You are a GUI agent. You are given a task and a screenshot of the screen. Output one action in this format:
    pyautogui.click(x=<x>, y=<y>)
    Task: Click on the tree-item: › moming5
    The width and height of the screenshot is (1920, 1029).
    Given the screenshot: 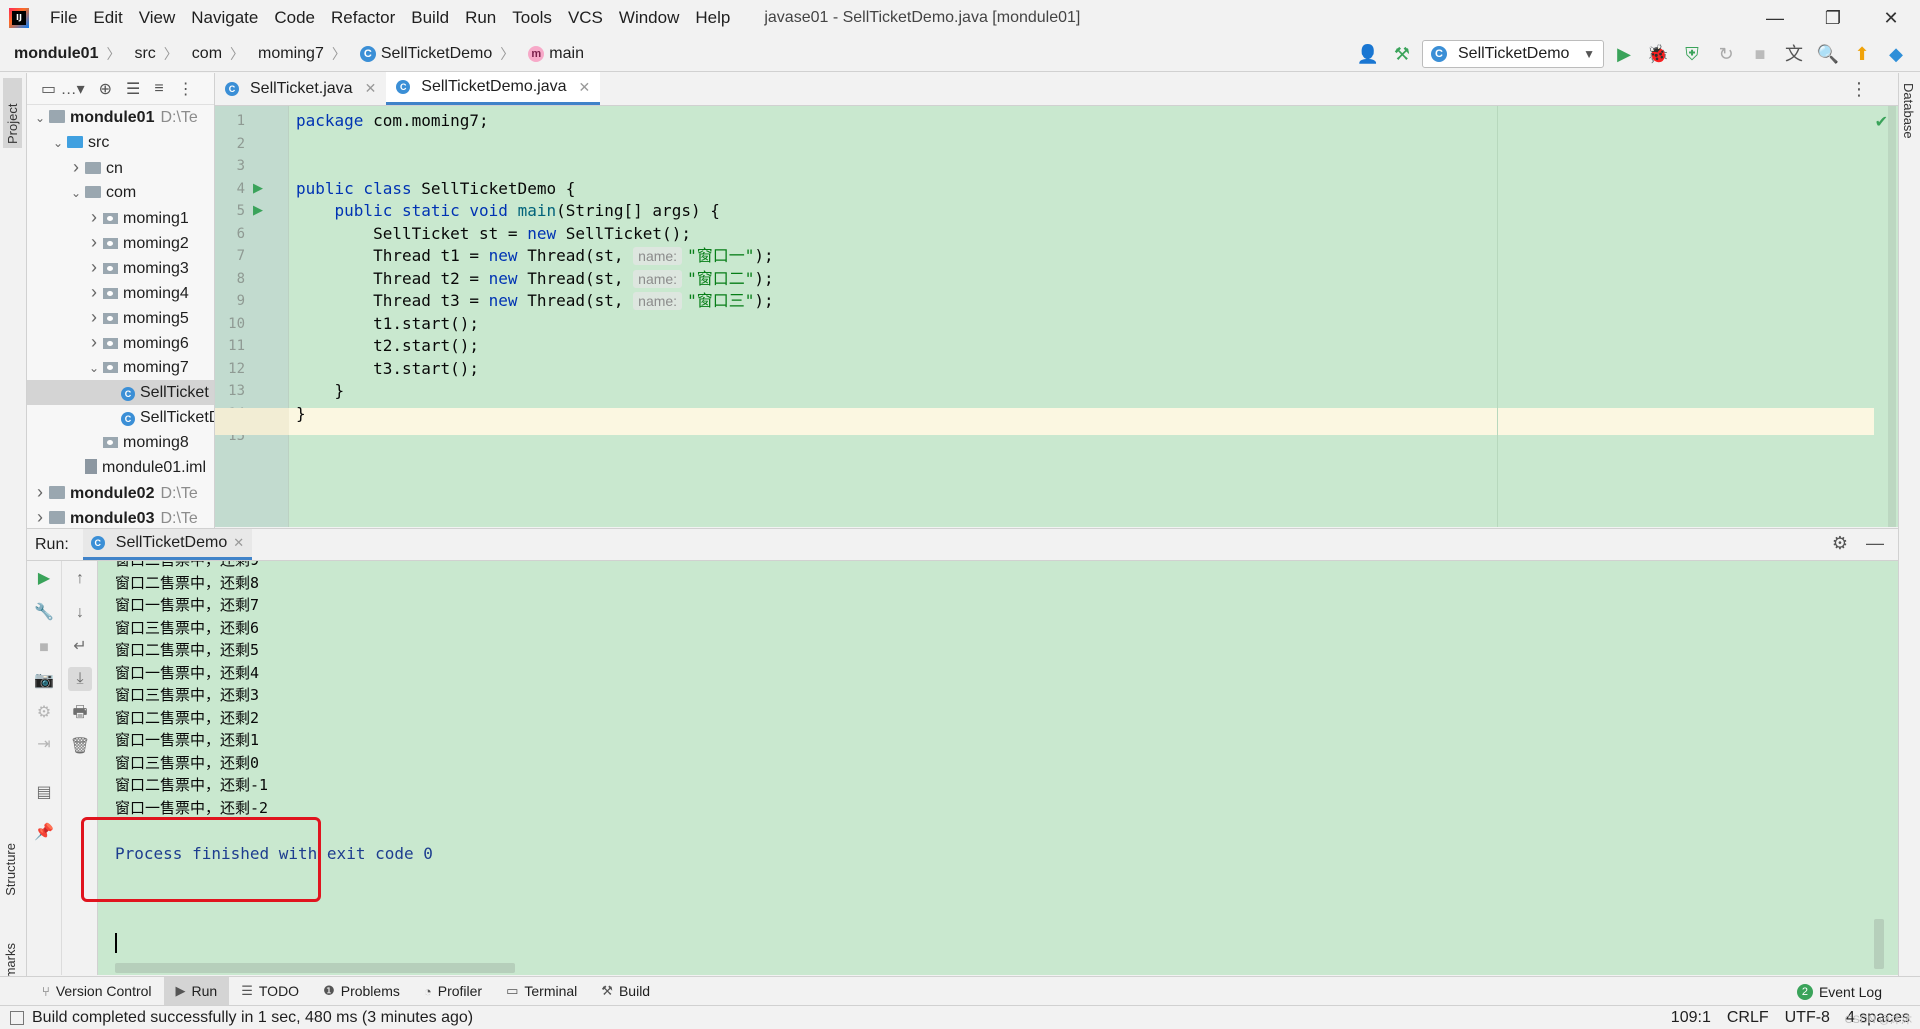 What is the action you would take?
    pyautogui.click(x=120, y=317)
    